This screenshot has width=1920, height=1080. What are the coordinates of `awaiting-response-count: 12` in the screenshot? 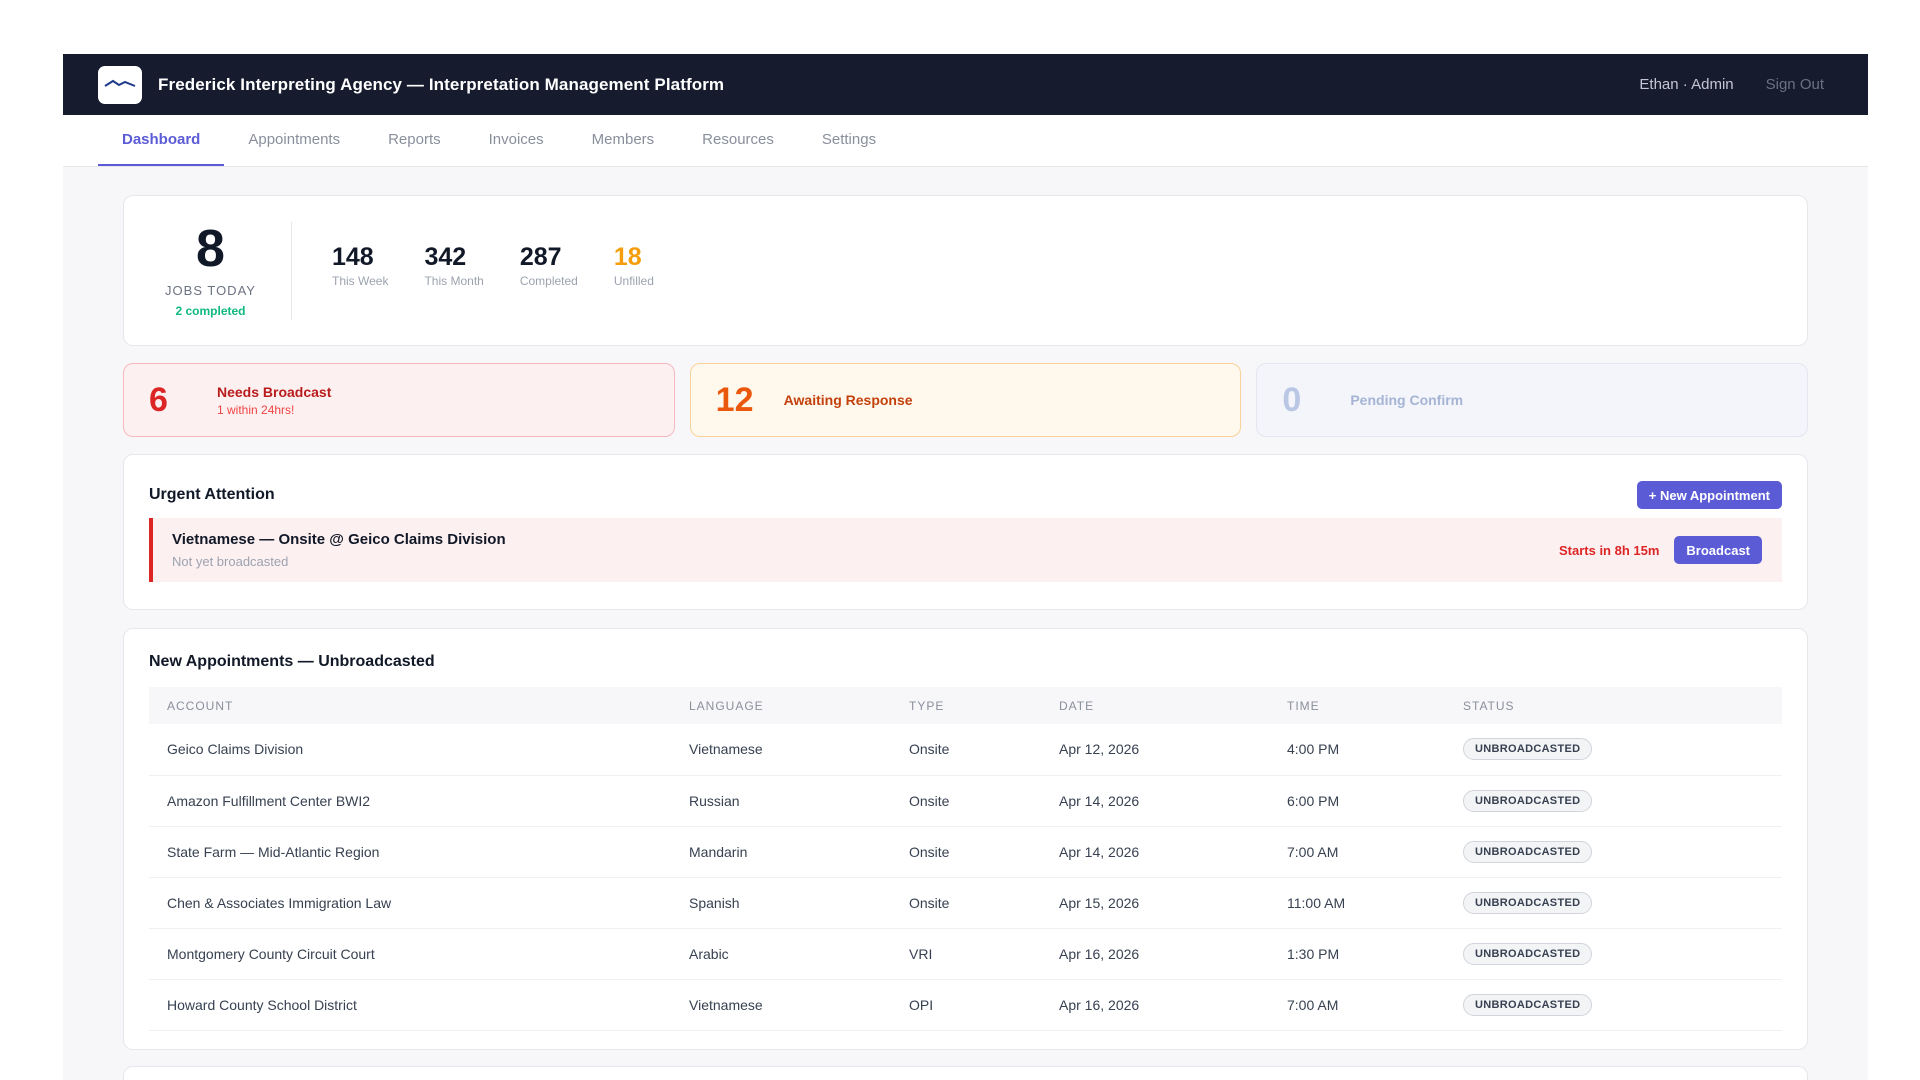 It's located at (734, 399).